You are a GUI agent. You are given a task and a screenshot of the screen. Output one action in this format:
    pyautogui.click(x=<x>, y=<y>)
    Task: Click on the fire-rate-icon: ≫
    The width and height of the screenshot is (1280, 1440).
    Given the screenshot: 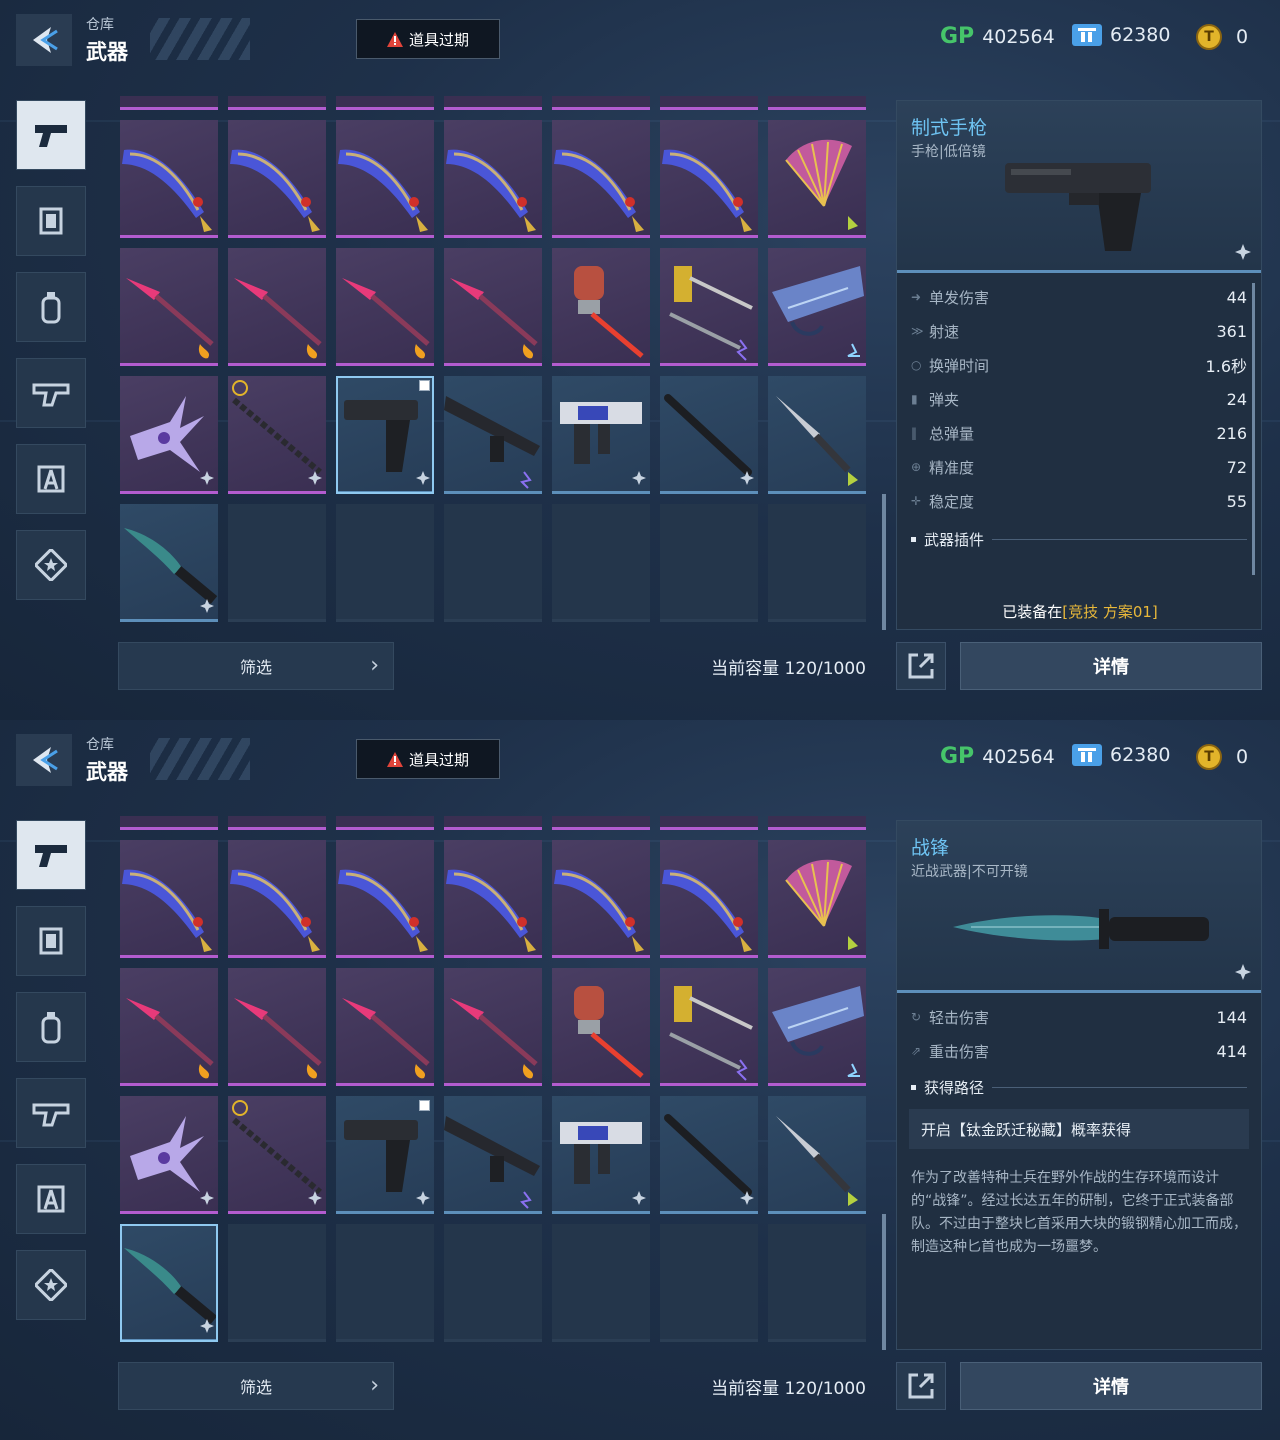 What is the action you would take?
    pyautogui.click(x=917, y=331)
    